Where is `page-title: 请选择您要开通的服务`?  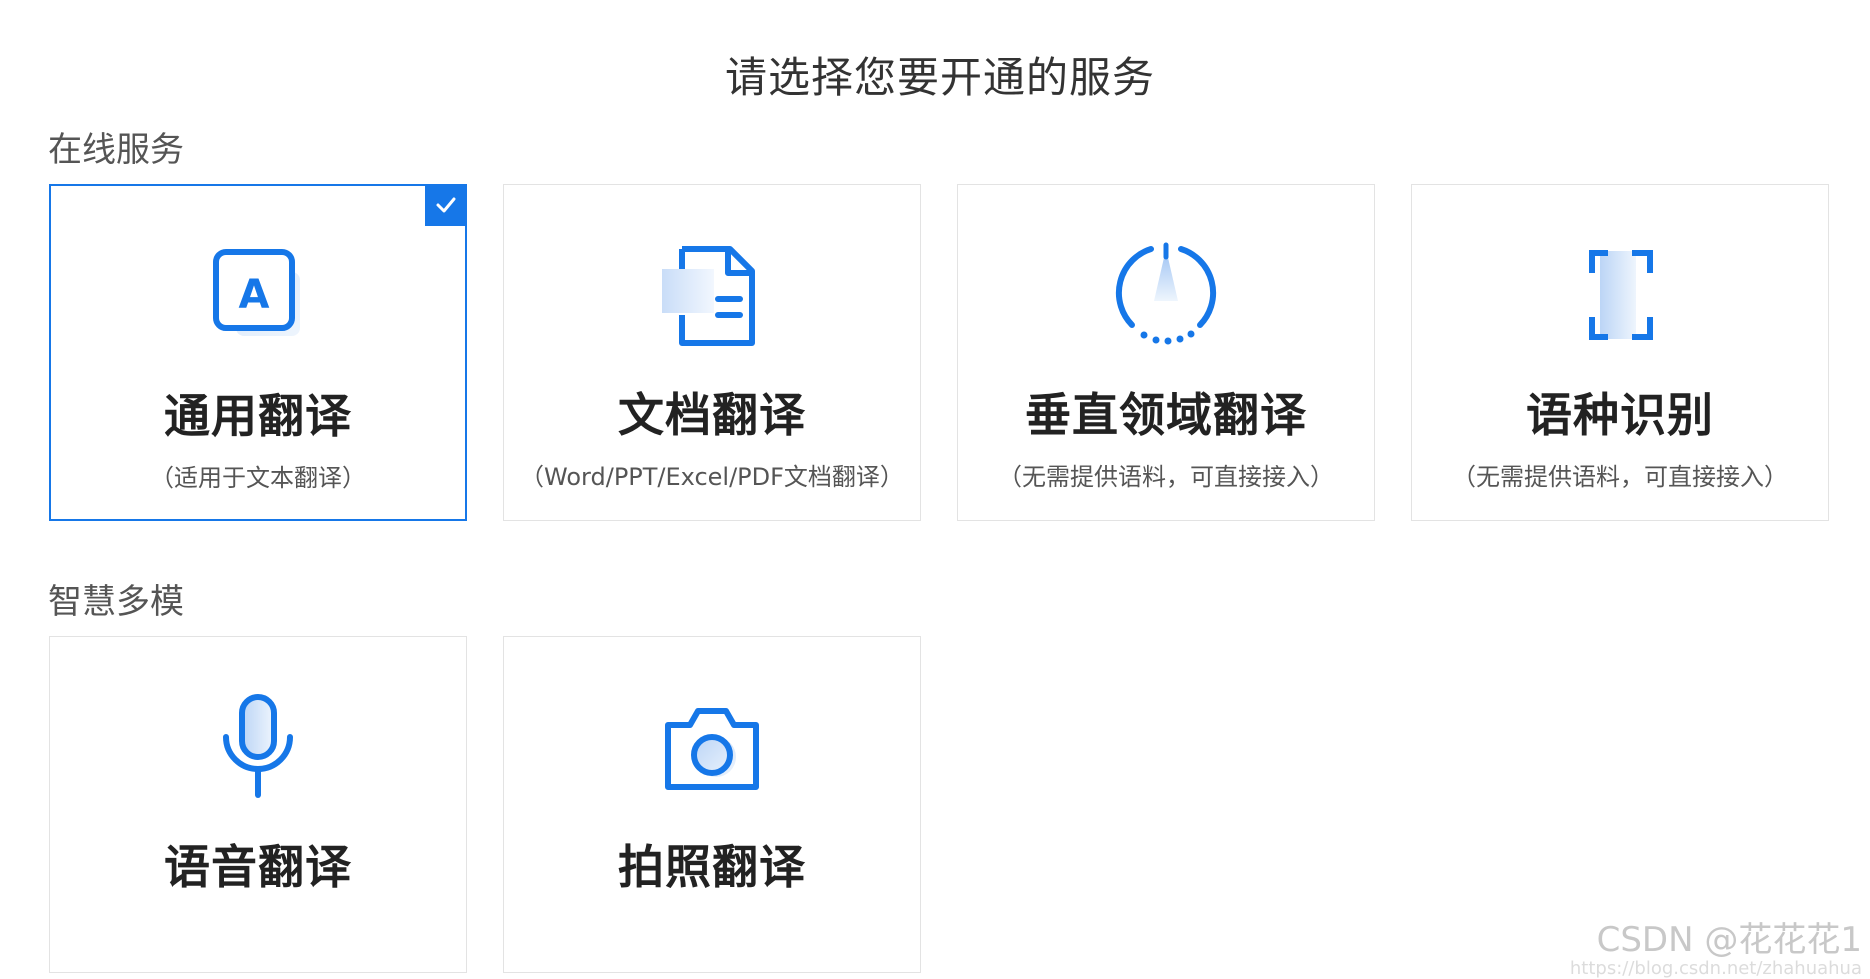
page-title: 请选择您要开通的服务 is located at coordinates (939, 77).